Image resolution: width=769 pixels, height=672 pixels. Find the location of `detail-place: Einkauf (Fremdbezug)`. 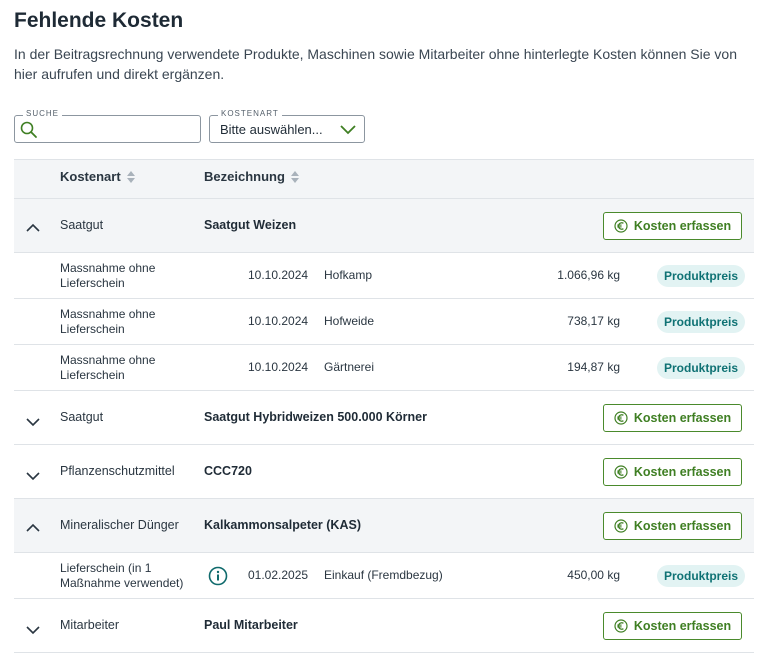

detail-place: Einkauf (Fremdbezug) is located at coordinates (383, 575).